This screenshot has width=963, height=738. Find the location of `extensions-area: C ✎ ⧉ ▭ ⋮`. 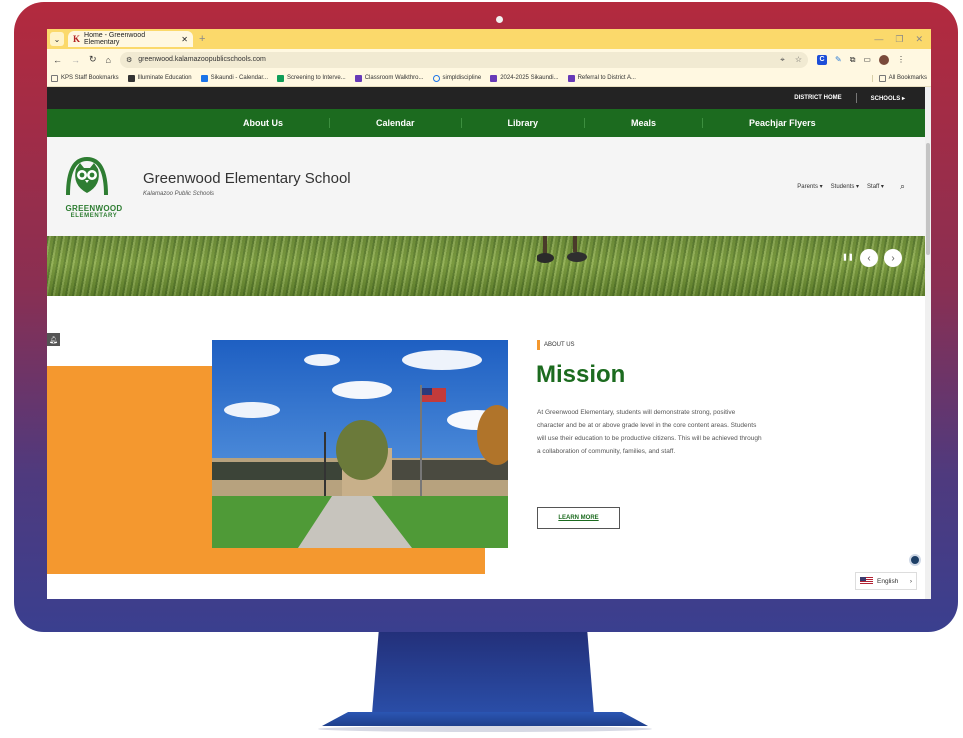

extensions-area: C ✎ ⧉ ▭ ⋮ is located at coordinates (860, 59).